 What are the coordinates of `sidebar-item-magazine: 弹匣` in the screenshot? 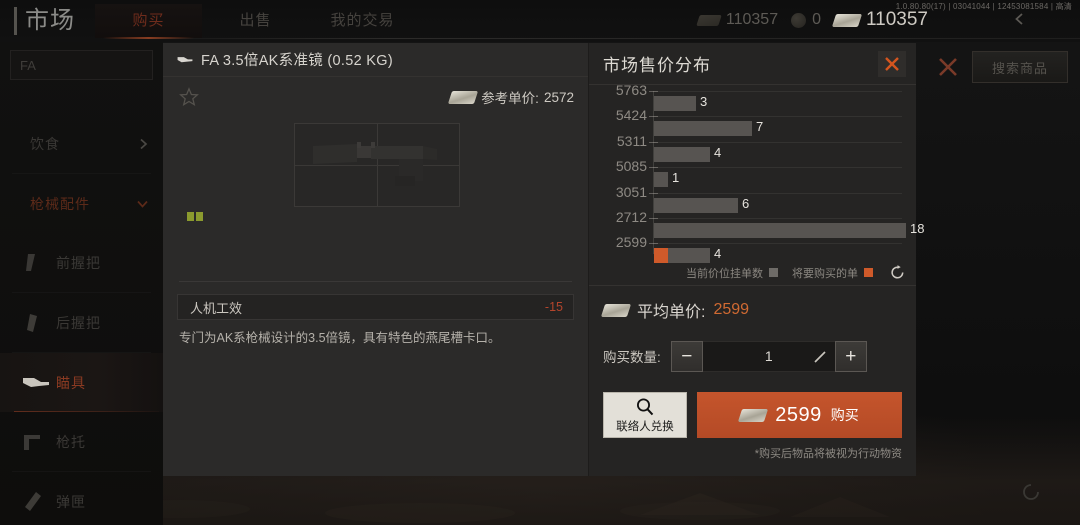 It's located at (81, 498).